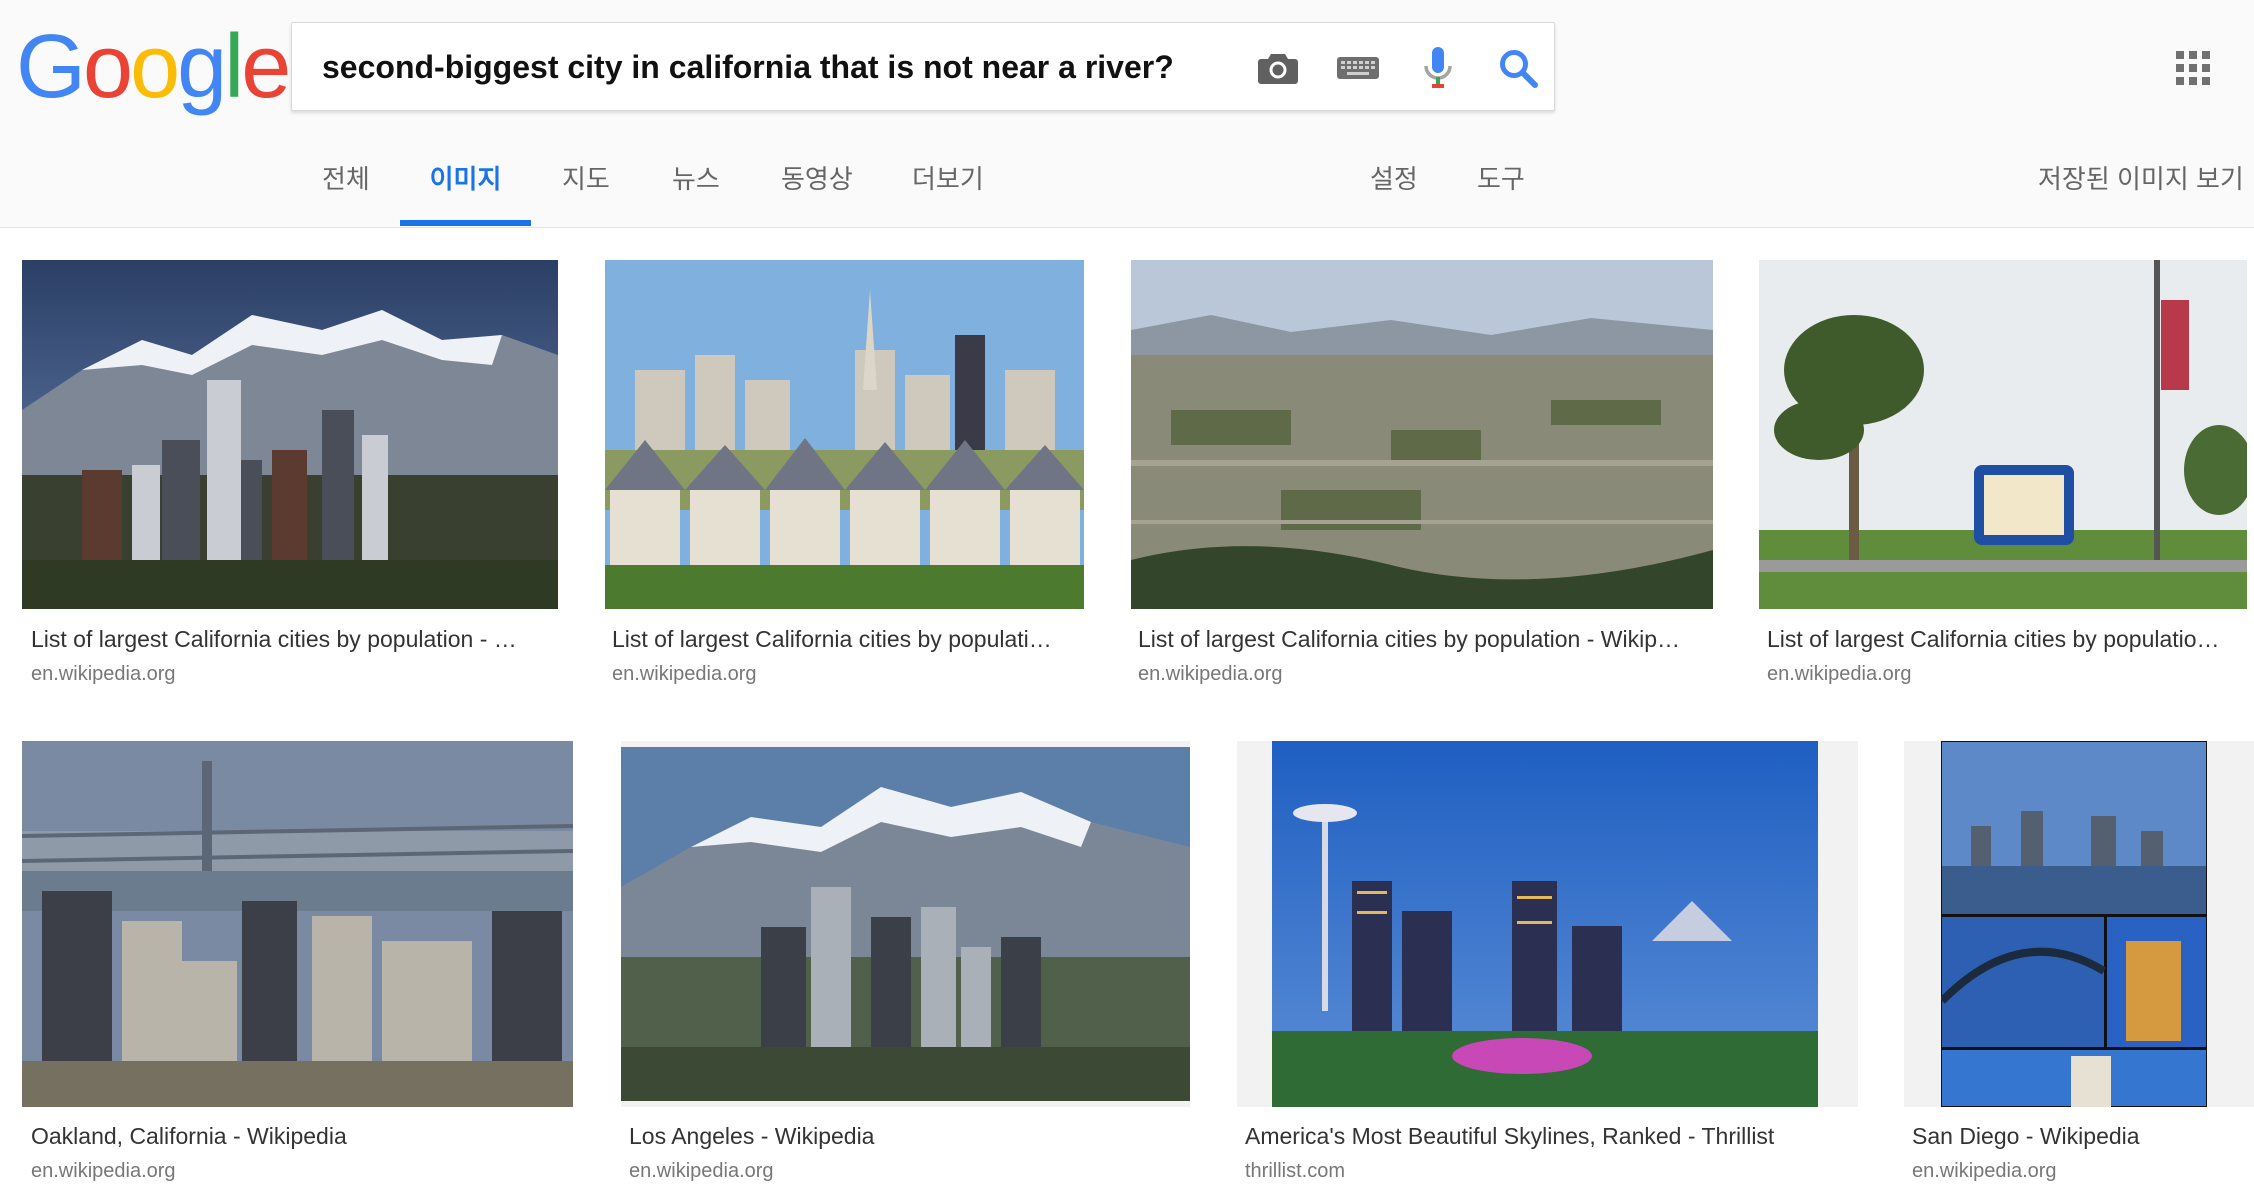 The image size is (2254, 1196). What do you see at coordinates (696, 189) in the screenshot?
I see `tab-news: 뉴스` at bounding box center [696, 189].